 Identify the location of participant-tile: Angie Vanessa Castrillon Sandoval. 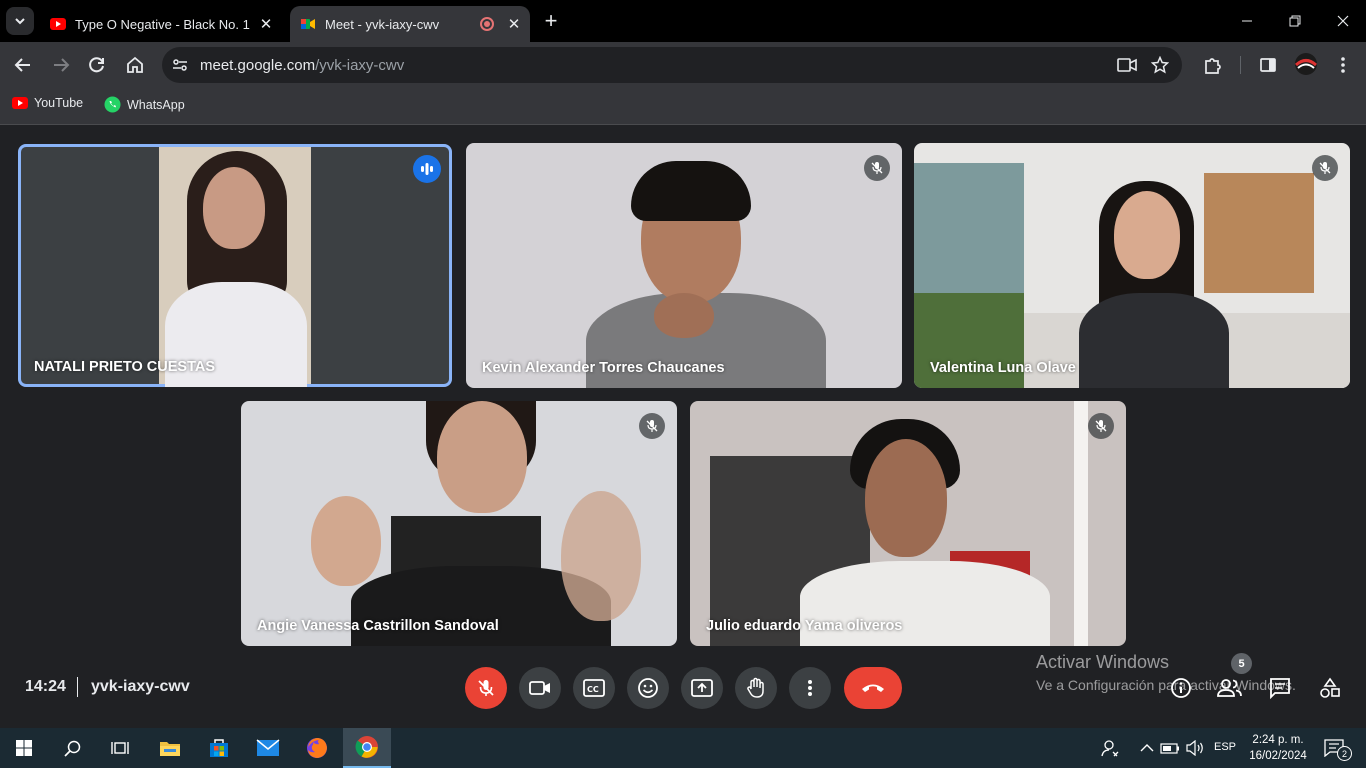
(459, 523).